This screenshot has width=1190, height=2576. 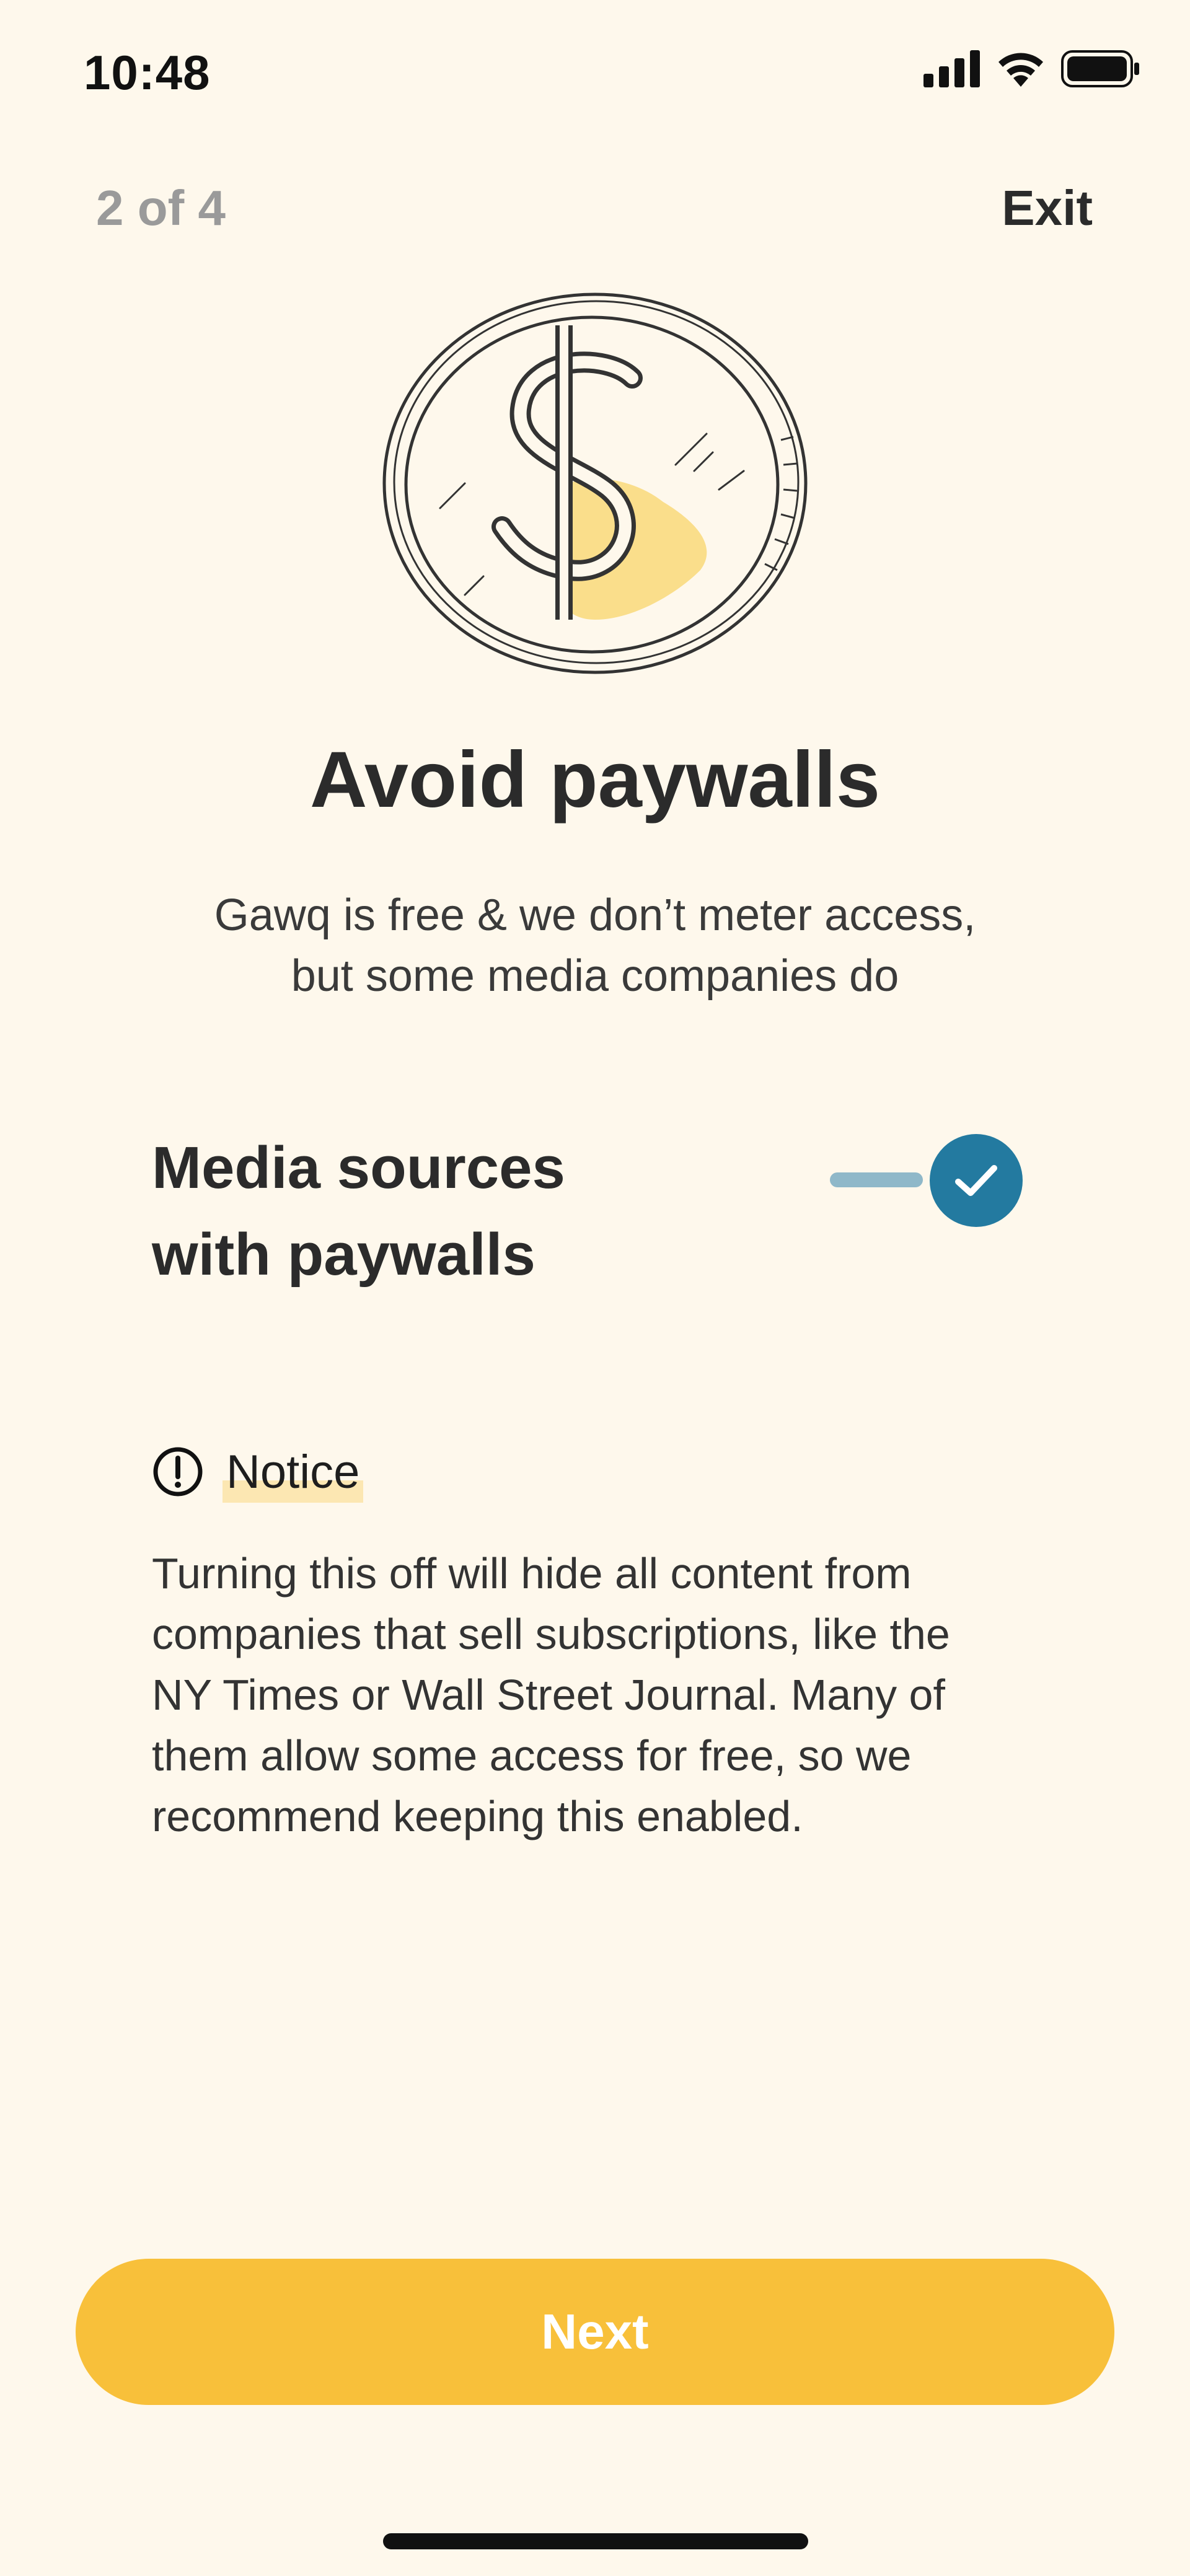 I want to click on dollar-coin-illustration, so click(x=595, y=484).